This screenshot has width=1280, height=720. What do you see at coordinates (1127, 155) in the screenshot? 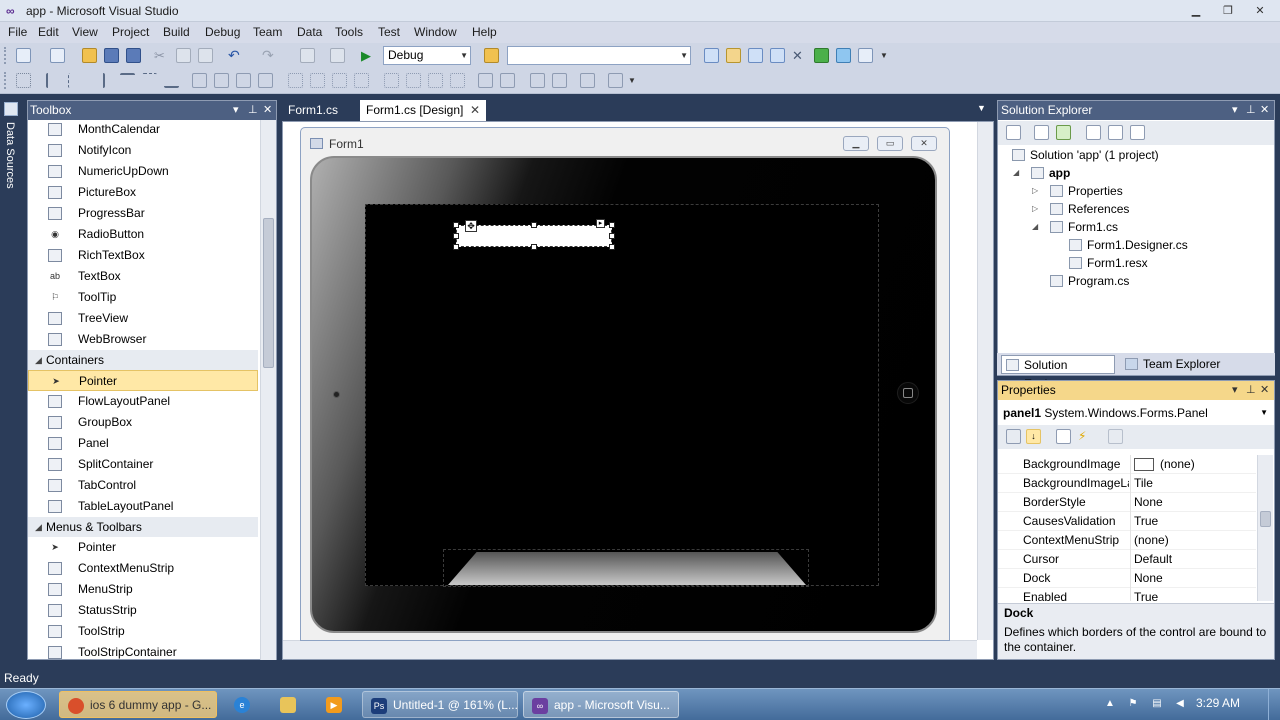
I see `tree-item: Solution 'app' (1 project)` at bounding box center [1127, 155].